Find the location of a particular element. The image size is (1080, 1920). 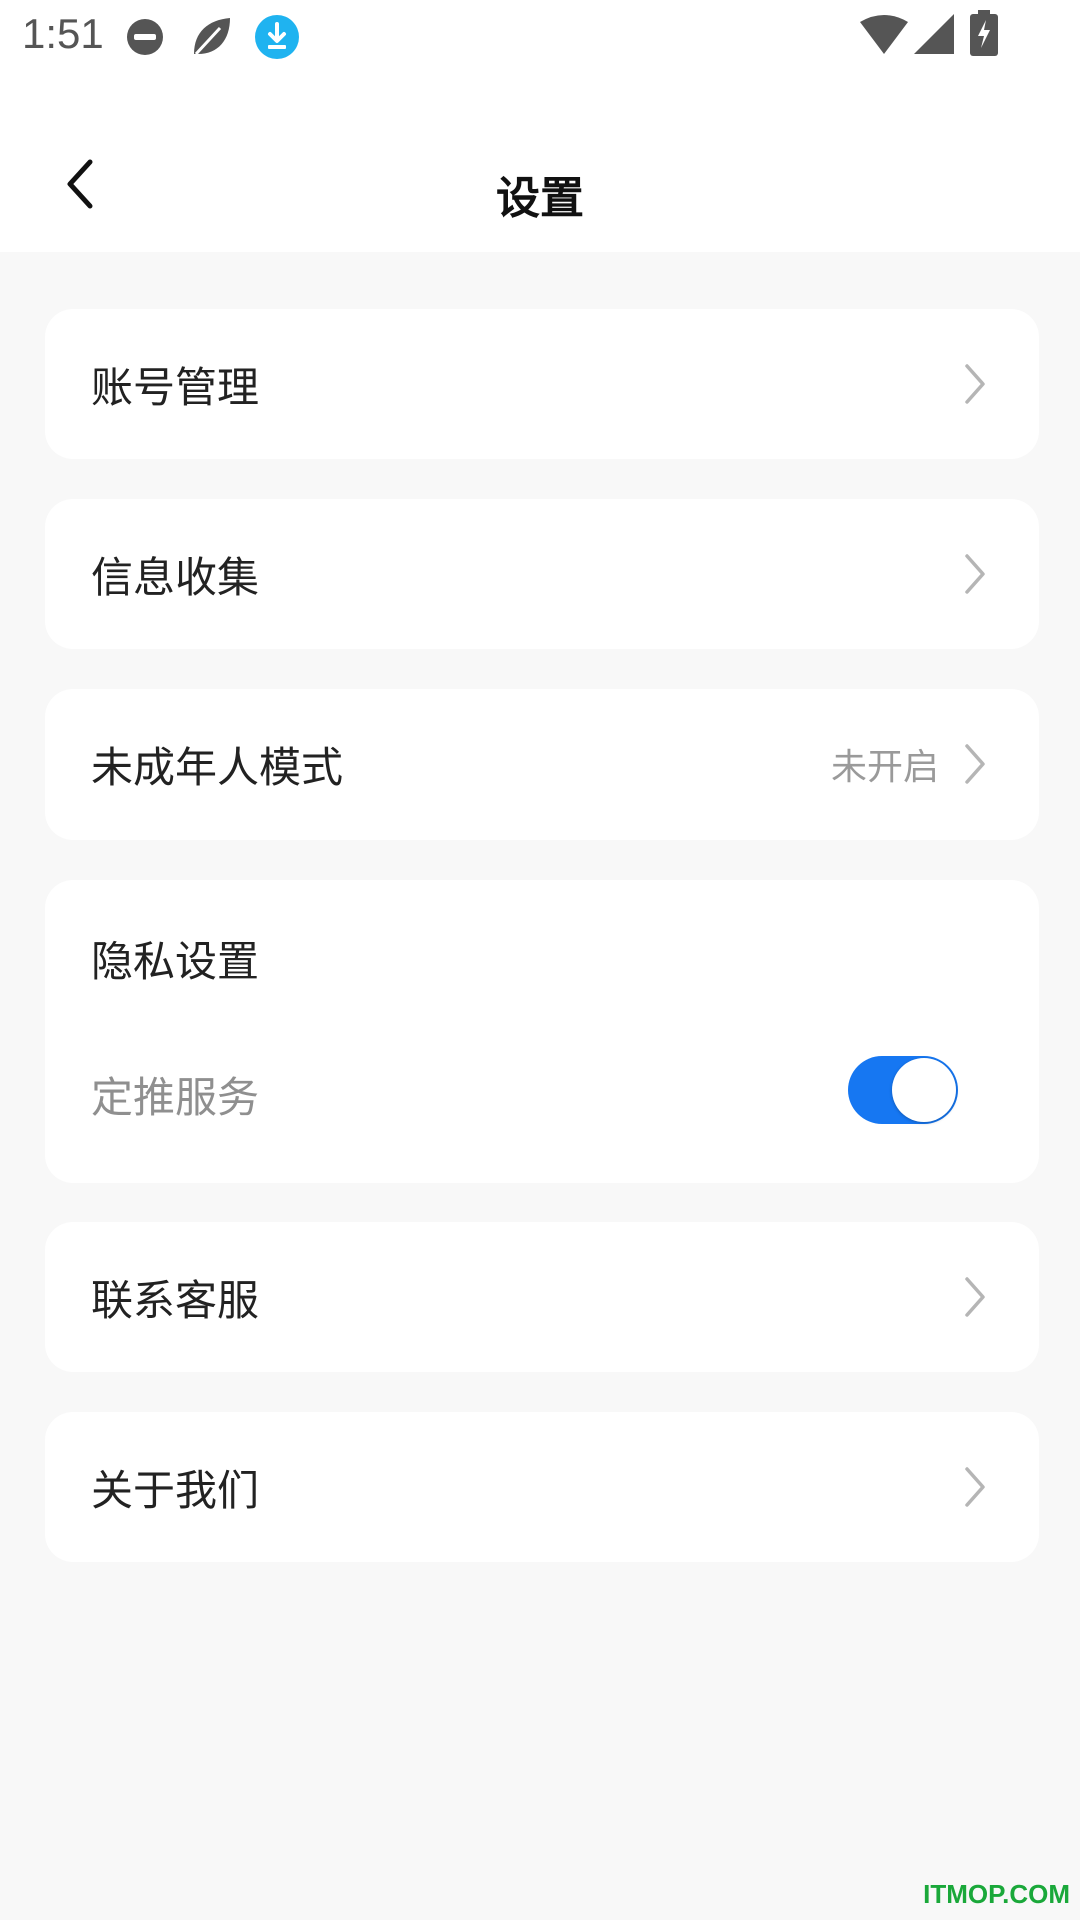

minor-mode-status: 未开启 is located at coordinates (884, 767).